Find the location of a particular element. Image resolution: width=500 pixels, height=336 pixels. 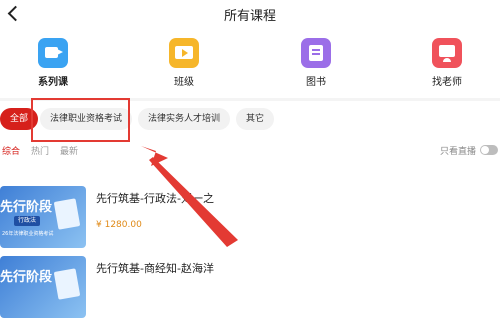

sort-popular: 热门 is located at coordinates (40, 150).